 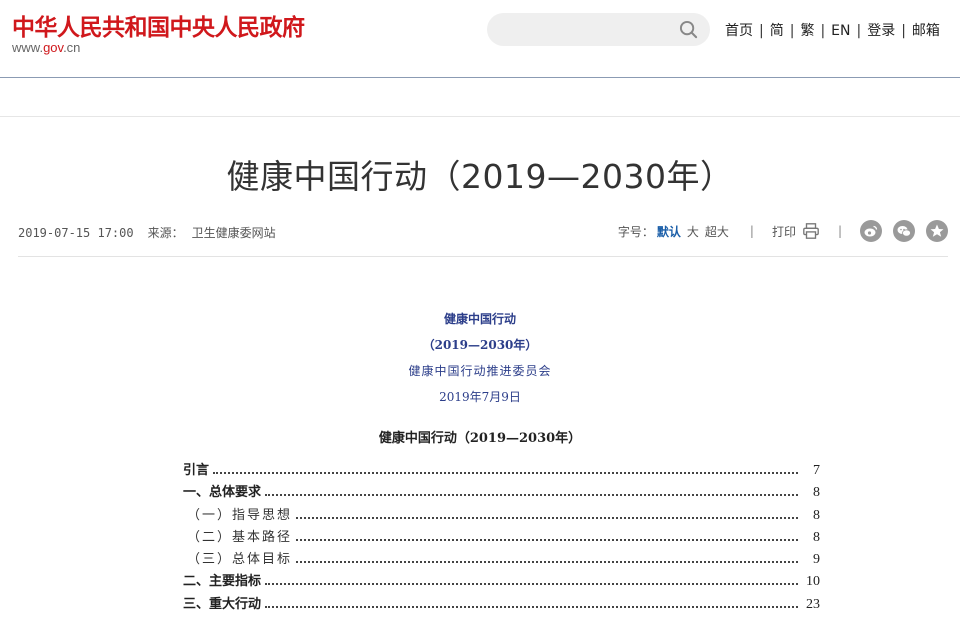 What do you see at coordinates (501, 581) in the screenshot?
I see `toc-item: 二、主要指标 10` at bounding box center [501, 581].